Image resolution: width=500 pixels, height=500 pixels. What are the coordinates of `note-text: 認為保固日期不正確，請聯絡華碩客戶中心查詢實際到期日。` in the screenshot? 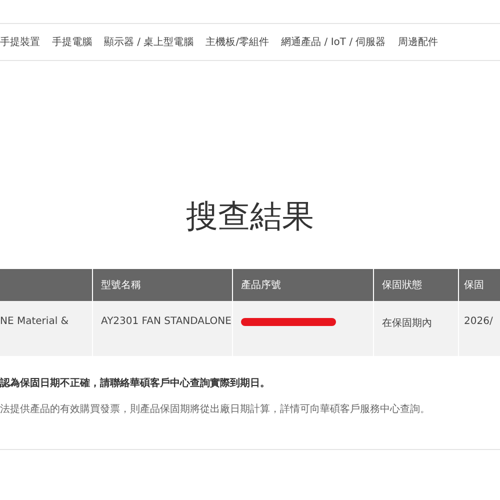 It's located at (135, 383).